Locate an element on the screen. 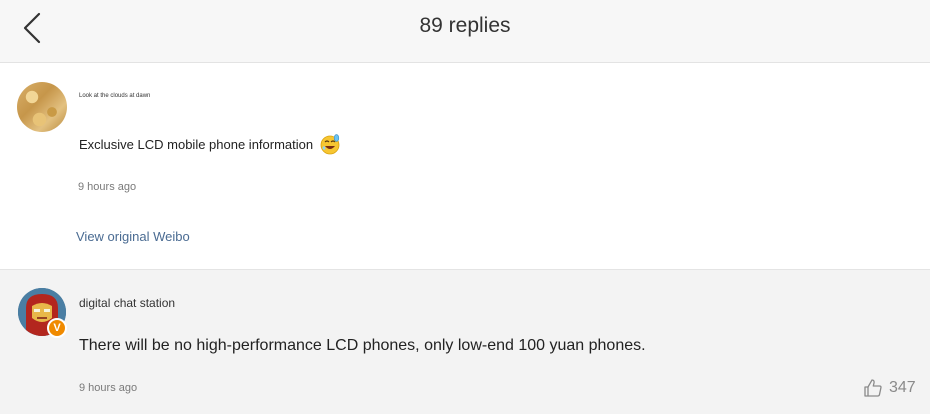  like-button: 347 is located at coordinates (889, 388).